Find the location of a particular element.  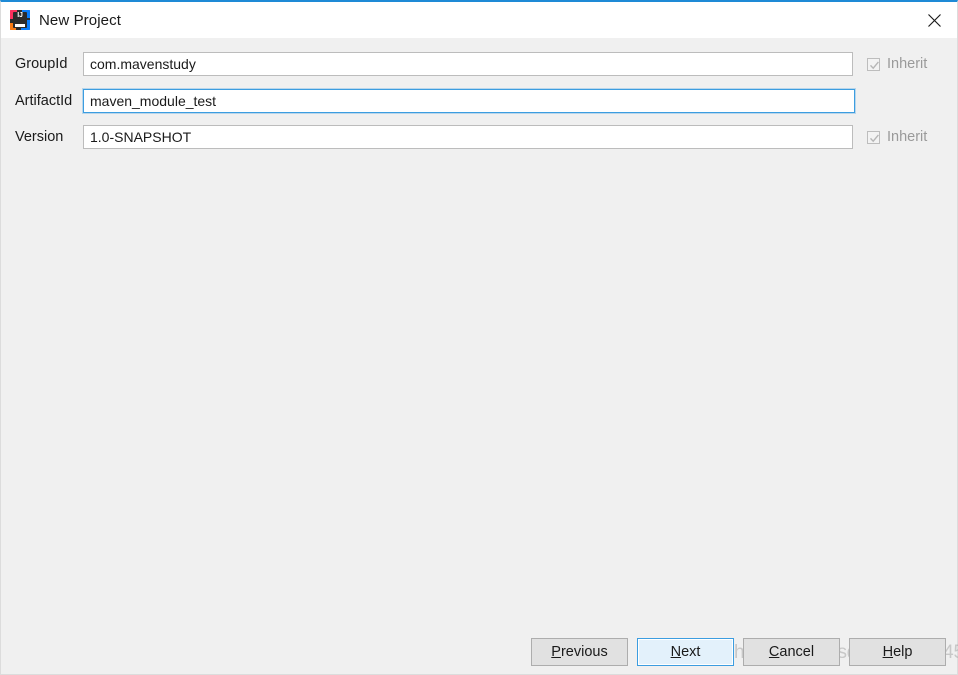

previous-button: Previous is located at coordinates (579, 652).